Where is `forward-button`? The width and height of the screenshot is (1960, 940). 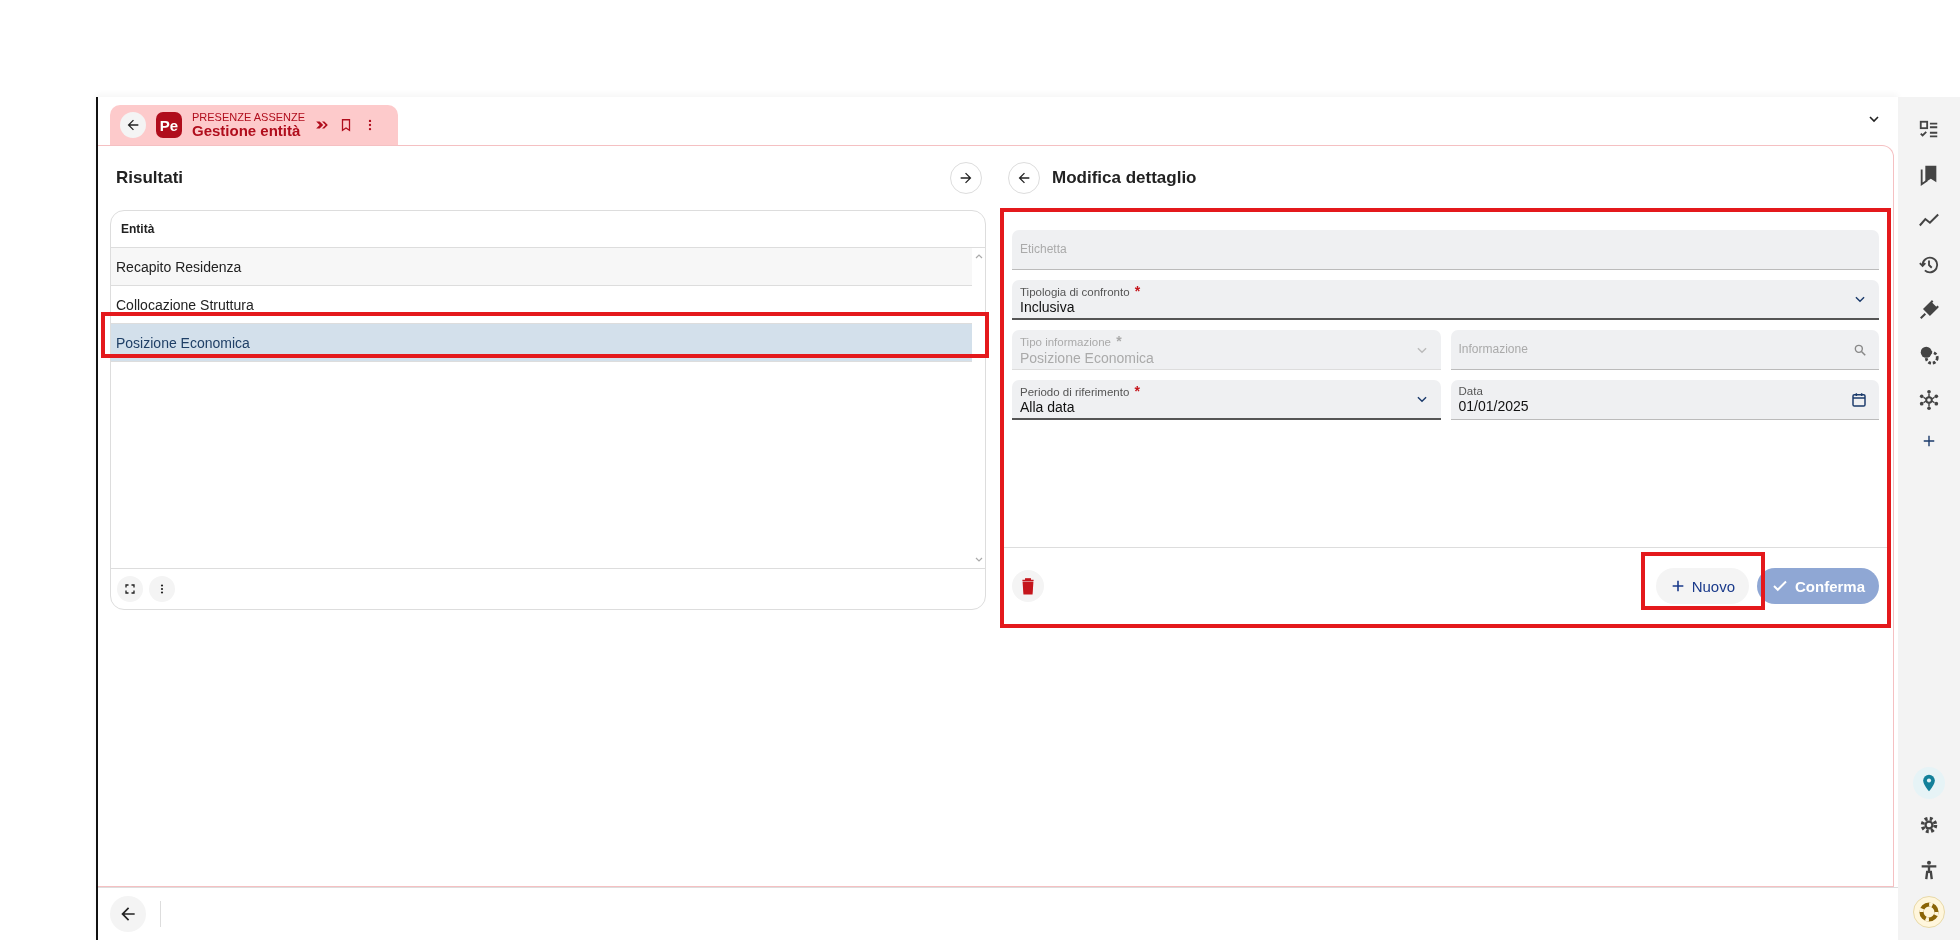
forward-button is located at coordinates (966, 178).